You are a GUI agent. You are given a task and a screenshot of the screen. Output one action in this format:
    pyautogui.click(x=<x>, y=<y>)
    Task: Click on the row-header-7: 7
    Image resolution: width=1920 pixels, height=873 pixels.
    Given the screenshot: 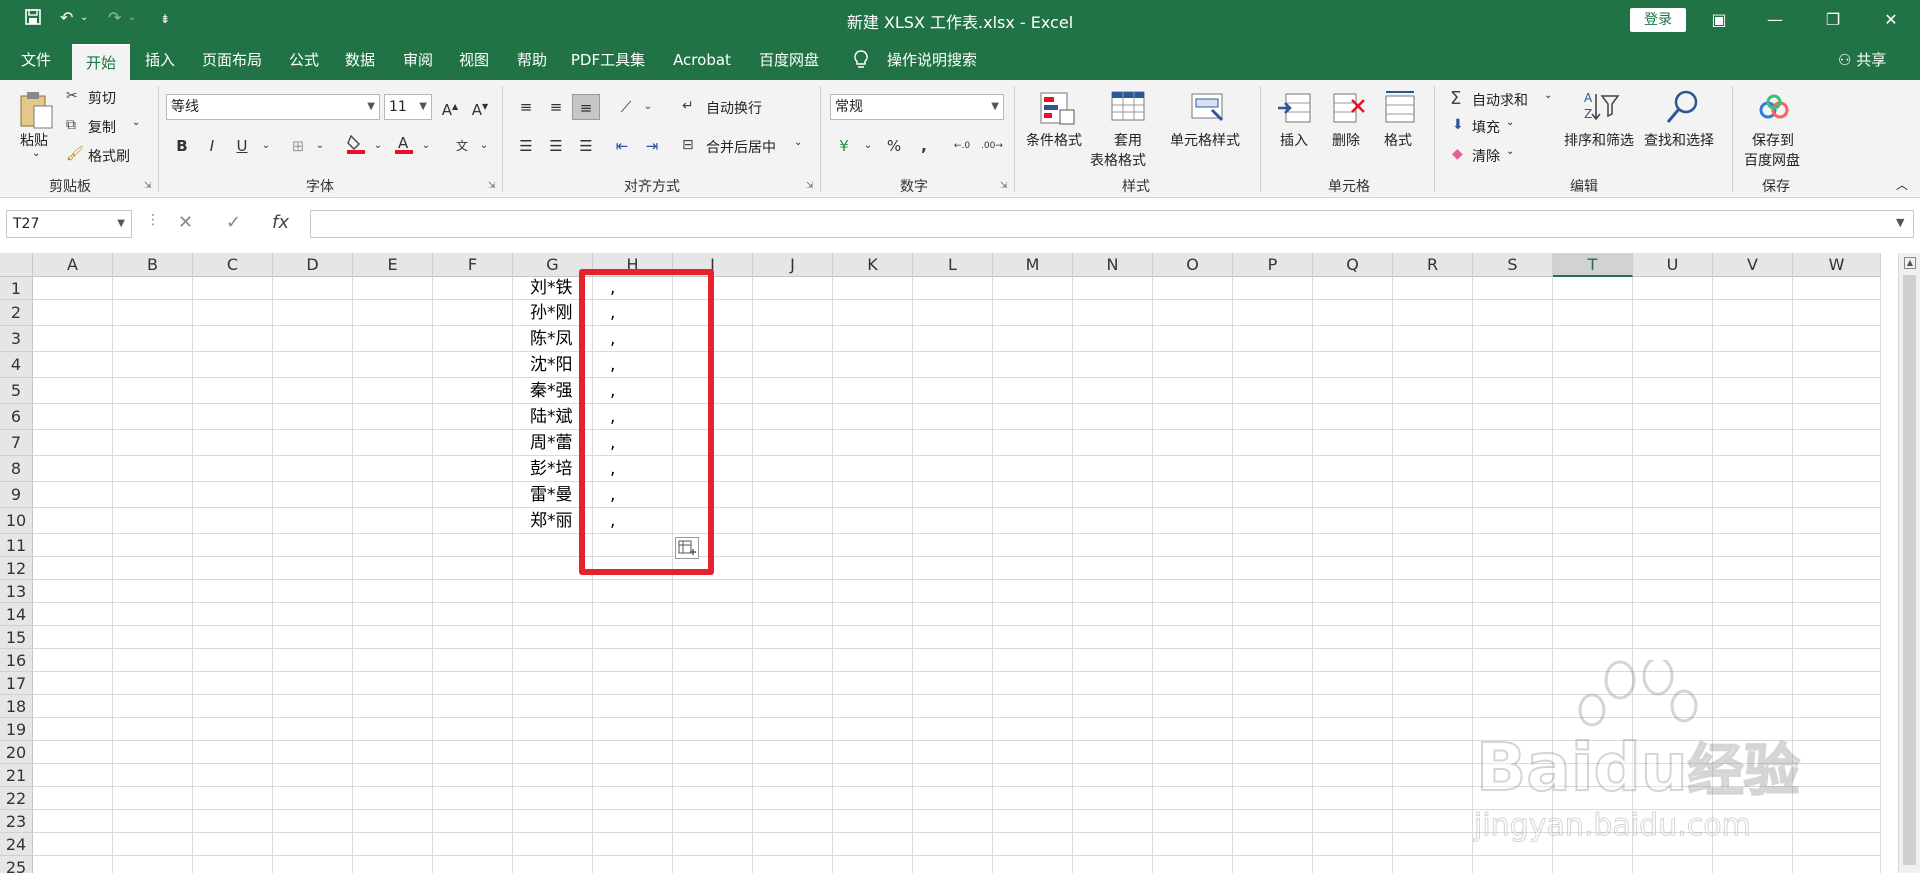 What is the action you would take?
    pyautogui.click(x=16, y=443)
    